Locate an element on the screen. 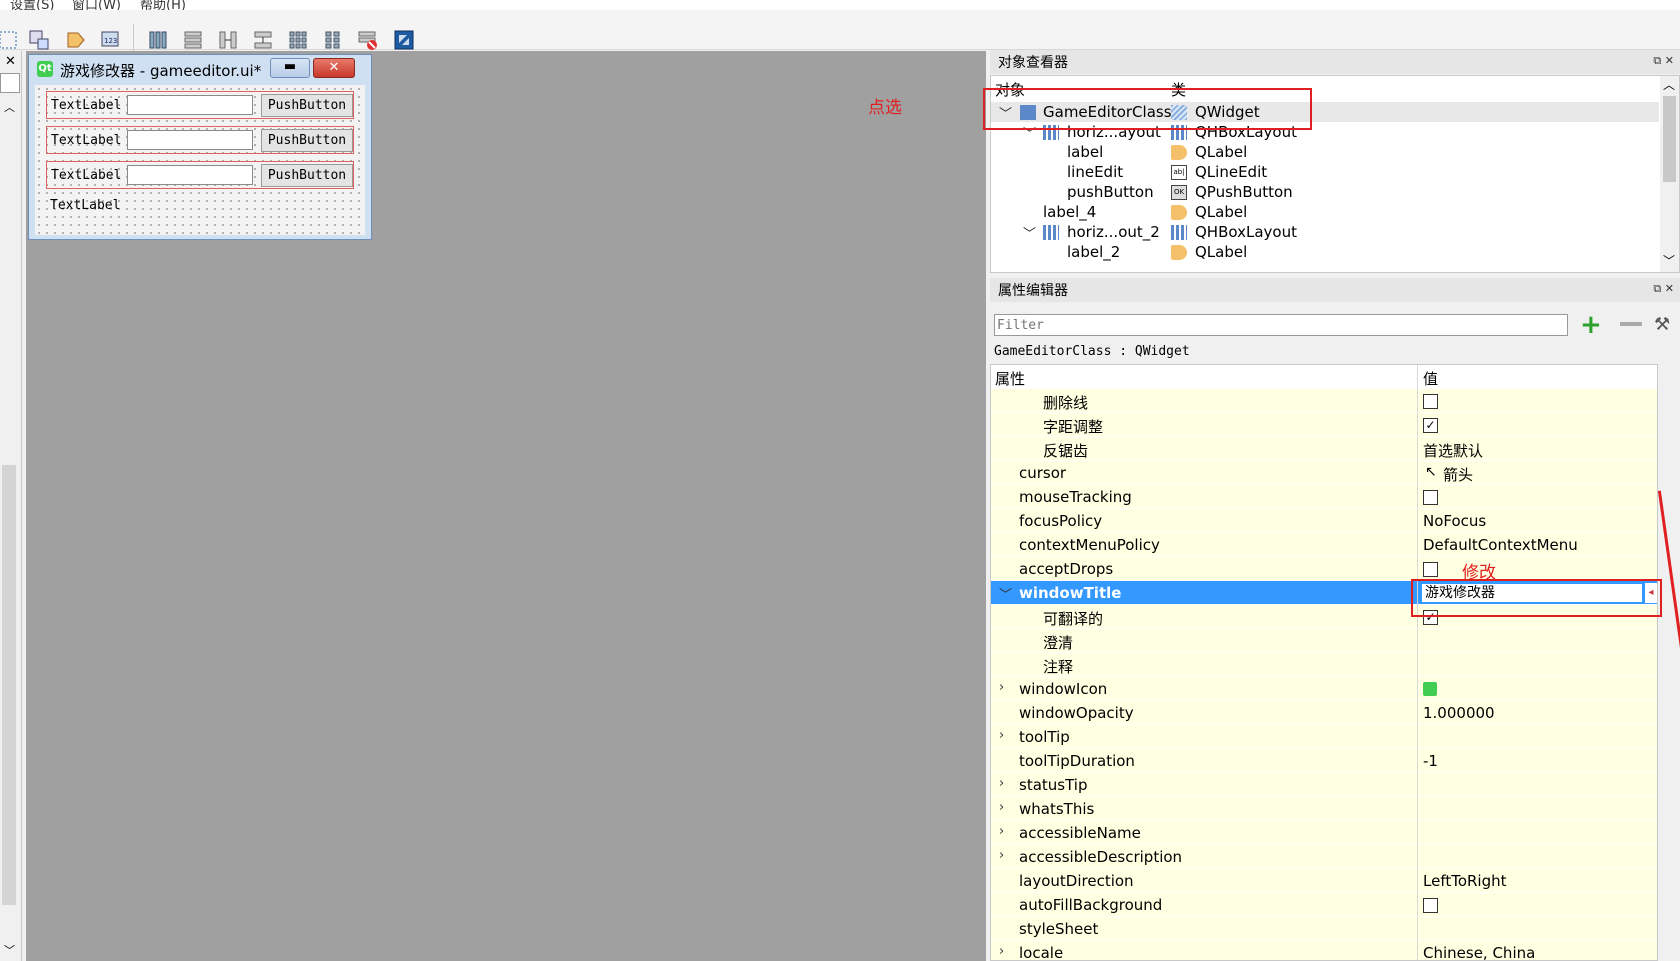 The width and height of the screenshot is (1680, 961). tree-row-label-4: label_4 QLabel is located at coordinates (1325, 212).